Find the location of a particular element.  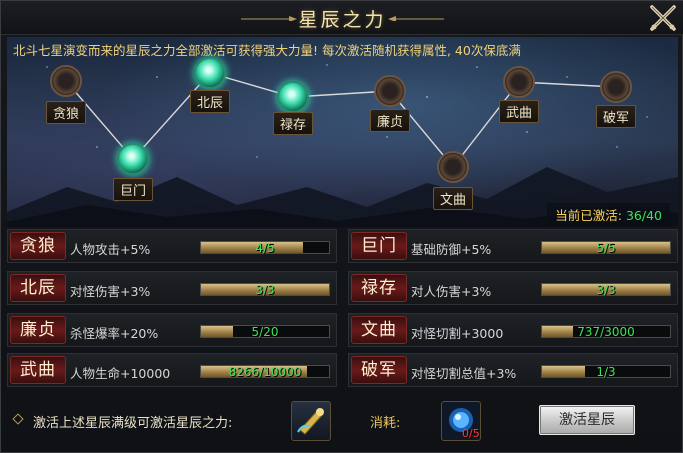

star-node-label: 北辰 is located at coordinates (210, 101).